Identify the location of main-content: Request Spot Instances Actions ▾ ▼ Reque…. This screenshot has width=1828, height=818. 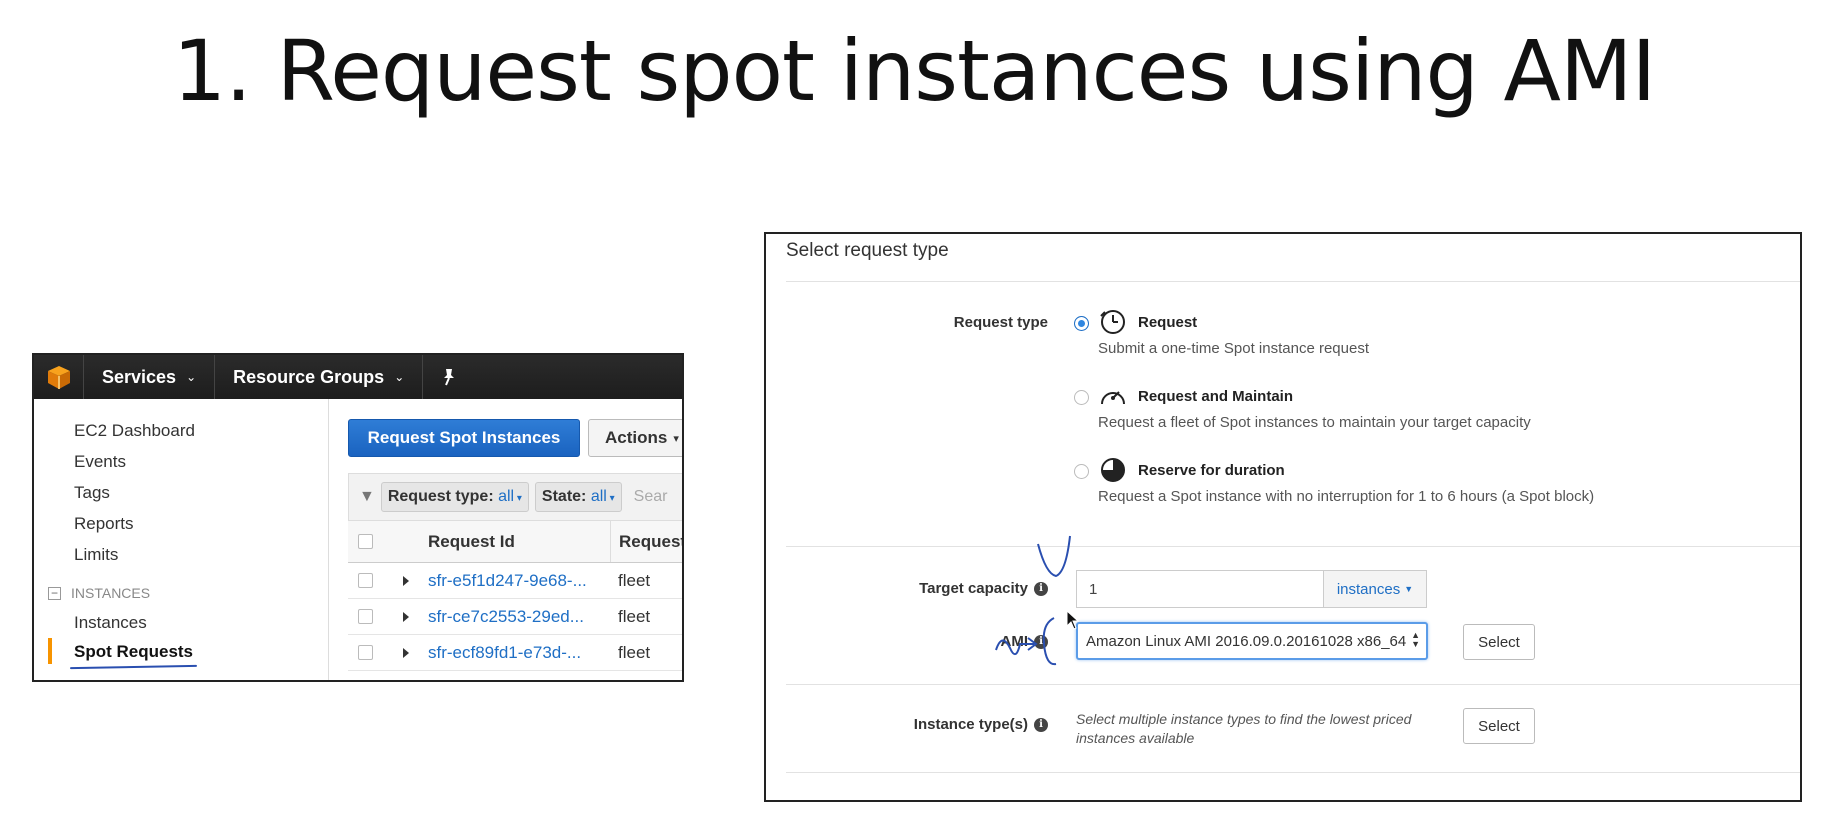
(506, 539).